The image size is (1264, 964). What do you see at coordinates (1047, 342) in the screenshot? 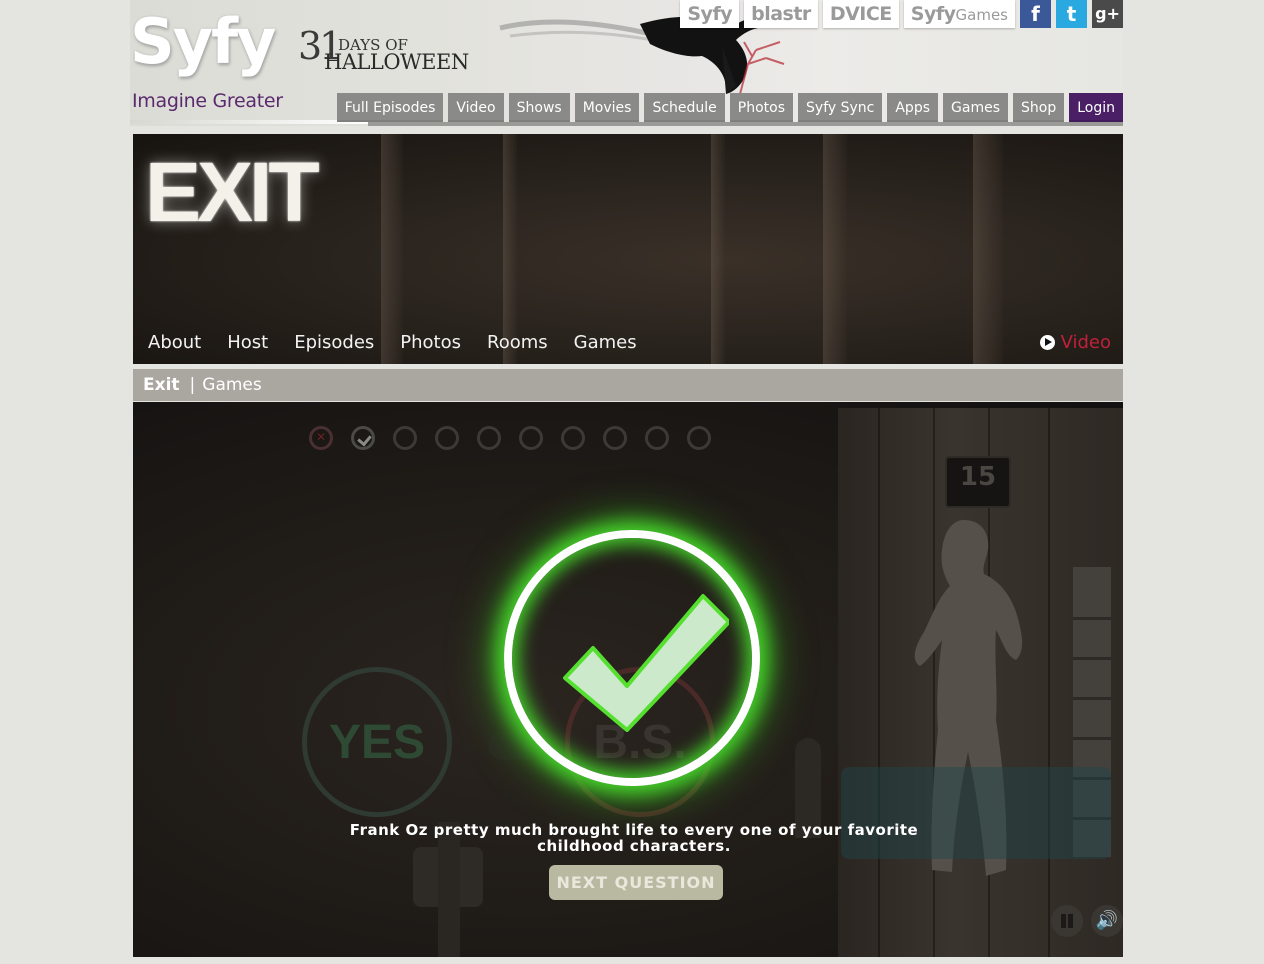
I see `play-icon` at bounding box center [1047, 342].